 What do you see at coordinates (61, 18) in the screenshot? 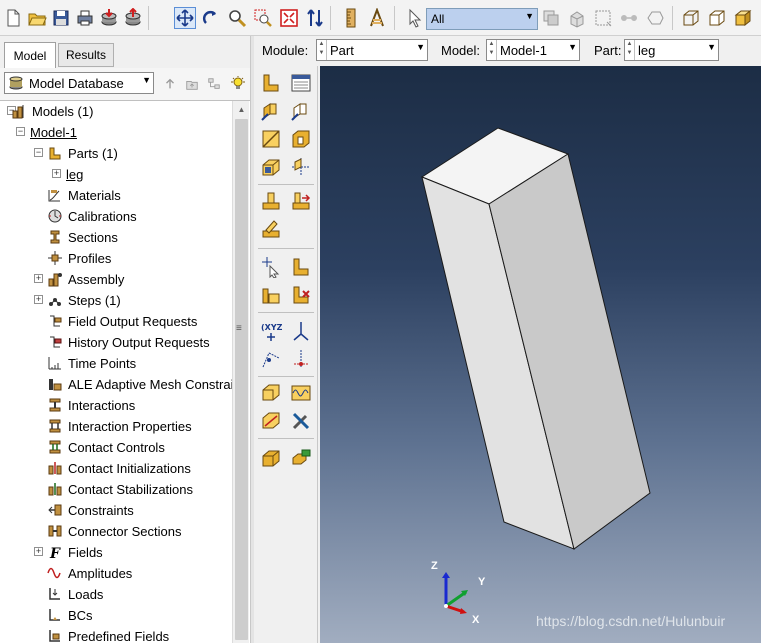
I see `save-icon` at bounding box center [61, 18].